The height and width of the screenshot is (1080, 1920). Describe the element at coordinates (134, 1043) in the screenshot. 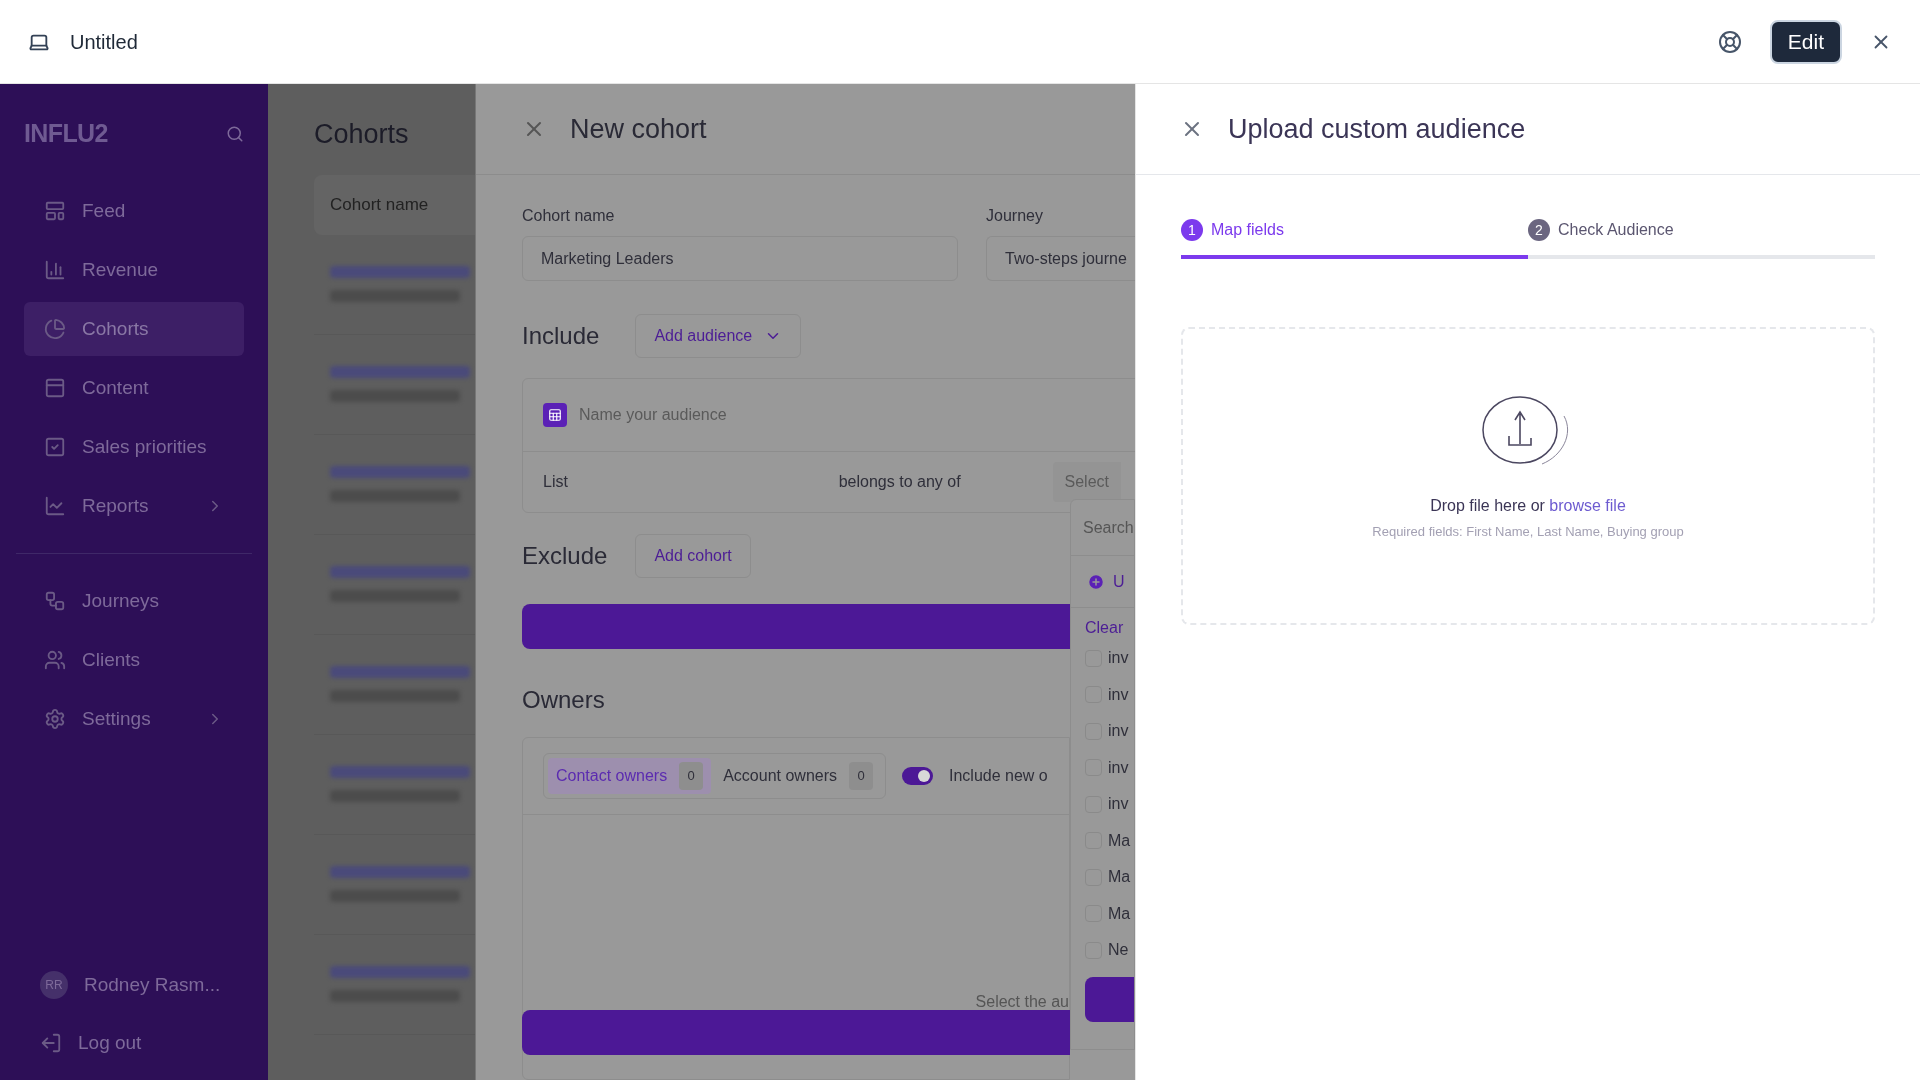

I see `logout-item: Log out` at that location.